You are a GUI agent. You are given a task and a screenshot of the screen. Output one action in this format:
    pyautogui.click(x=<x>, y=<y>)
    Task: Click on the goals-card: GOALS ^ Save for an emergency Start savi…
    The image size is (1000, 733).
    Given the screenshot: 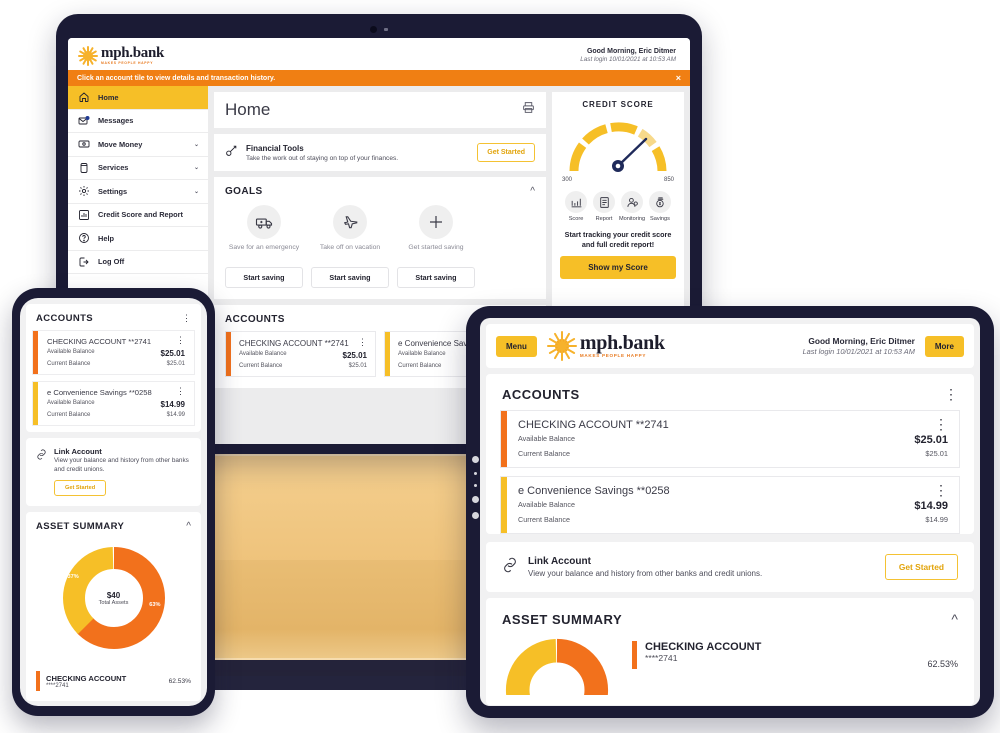 What is the action you would take?
    pyautogui.click(x=380, y=238)
    